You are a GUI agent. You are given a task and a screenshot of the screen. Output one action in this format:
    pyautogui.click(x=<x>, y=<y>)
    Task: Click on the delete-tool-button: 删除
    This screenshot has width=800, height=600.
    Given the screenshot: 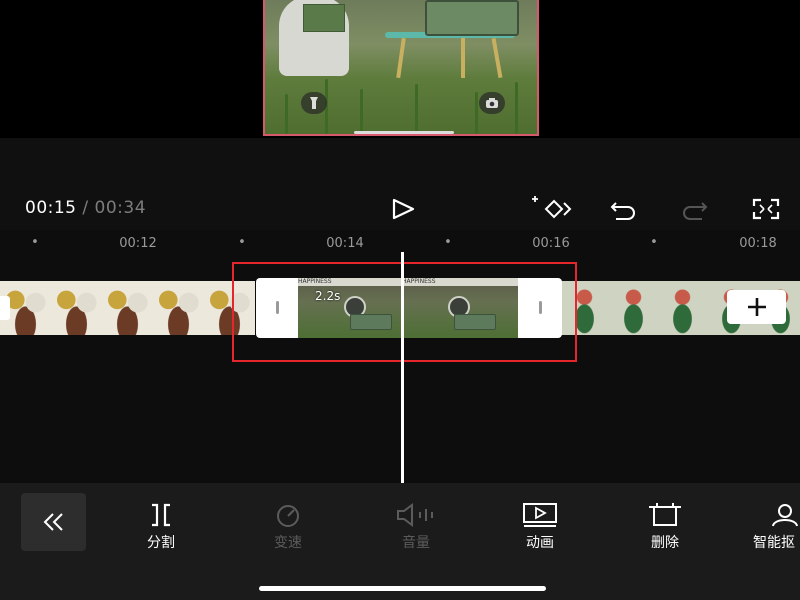 What is the action you would take?
    pyautogui.click(x=665, y=526)
    